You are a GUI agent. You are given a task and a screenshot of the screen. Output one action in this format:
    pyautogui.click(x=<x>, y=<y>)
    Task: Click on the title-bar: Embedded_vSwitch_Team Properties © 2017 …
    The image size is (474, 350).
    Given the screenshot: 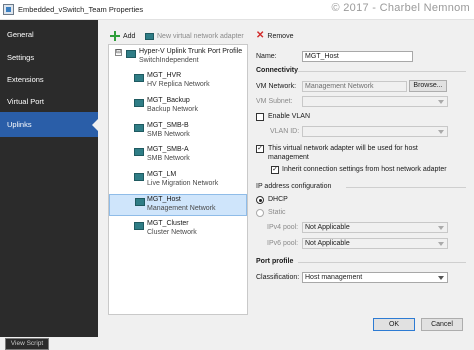 What is the action you would take?
    pyautogui.click(x=237, y=10)
    